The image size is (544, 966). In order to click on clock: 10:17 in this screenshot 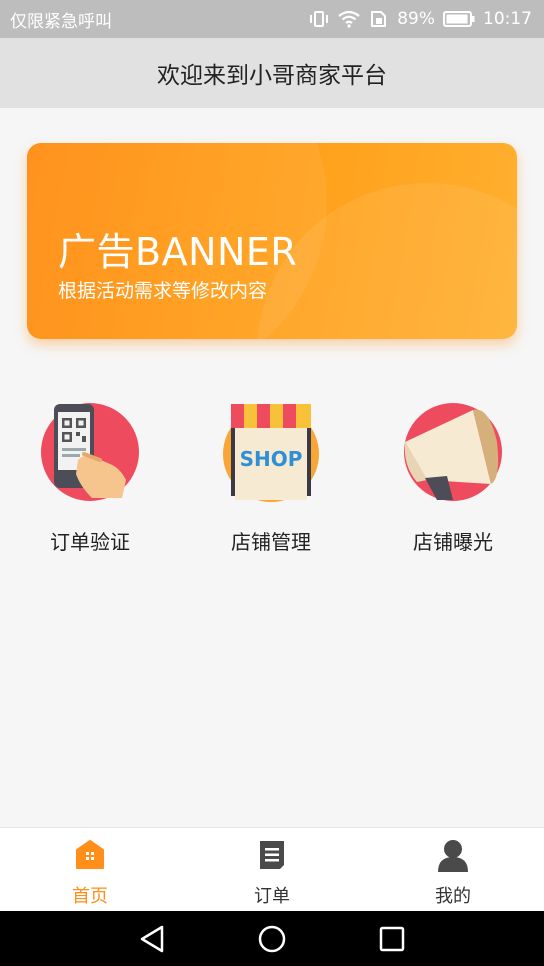, I will do `click(507, 19)`.